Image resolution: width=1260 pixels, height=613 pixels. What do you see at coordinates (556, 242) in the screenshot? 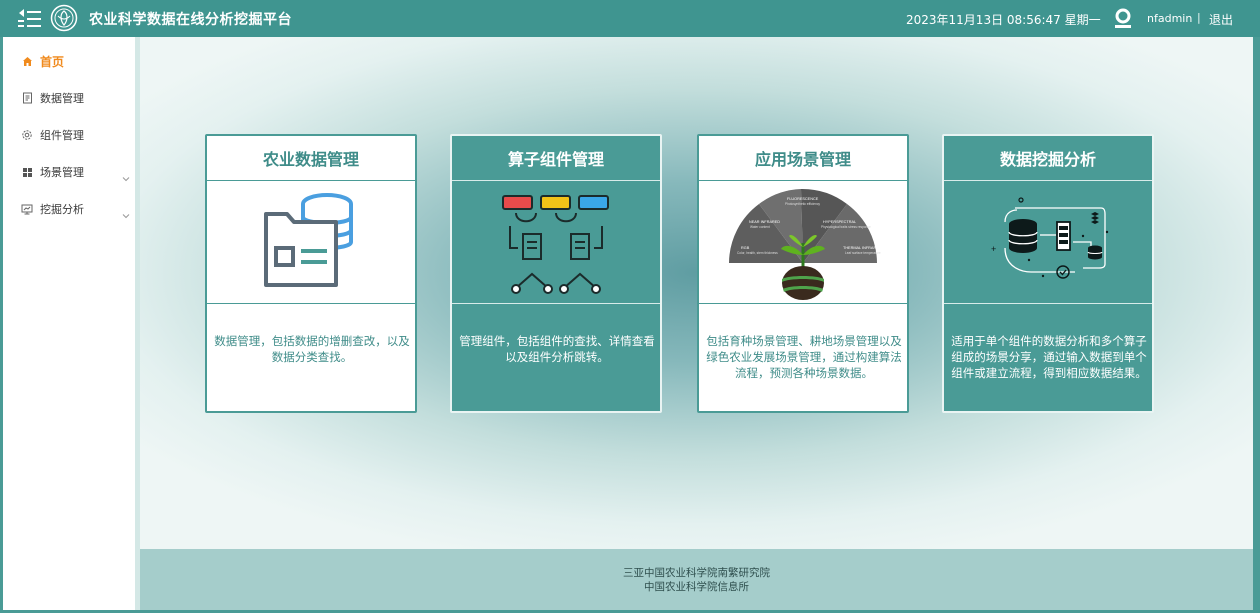
I see `operator-flow-icon` at bounding box center [556, 242].